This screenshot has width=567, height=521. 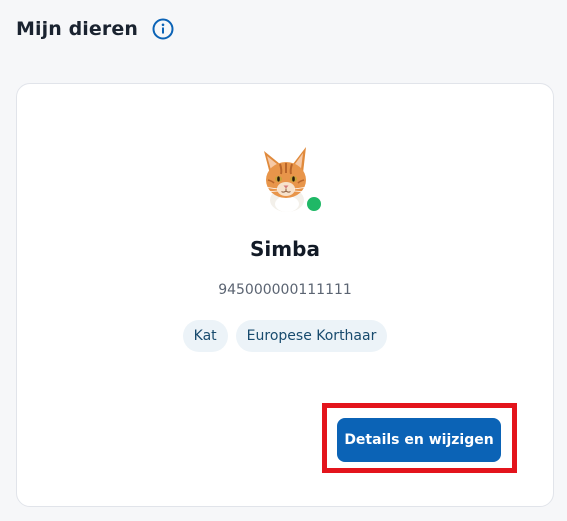 I want to click on info-icon, so click(x=163, y=29).